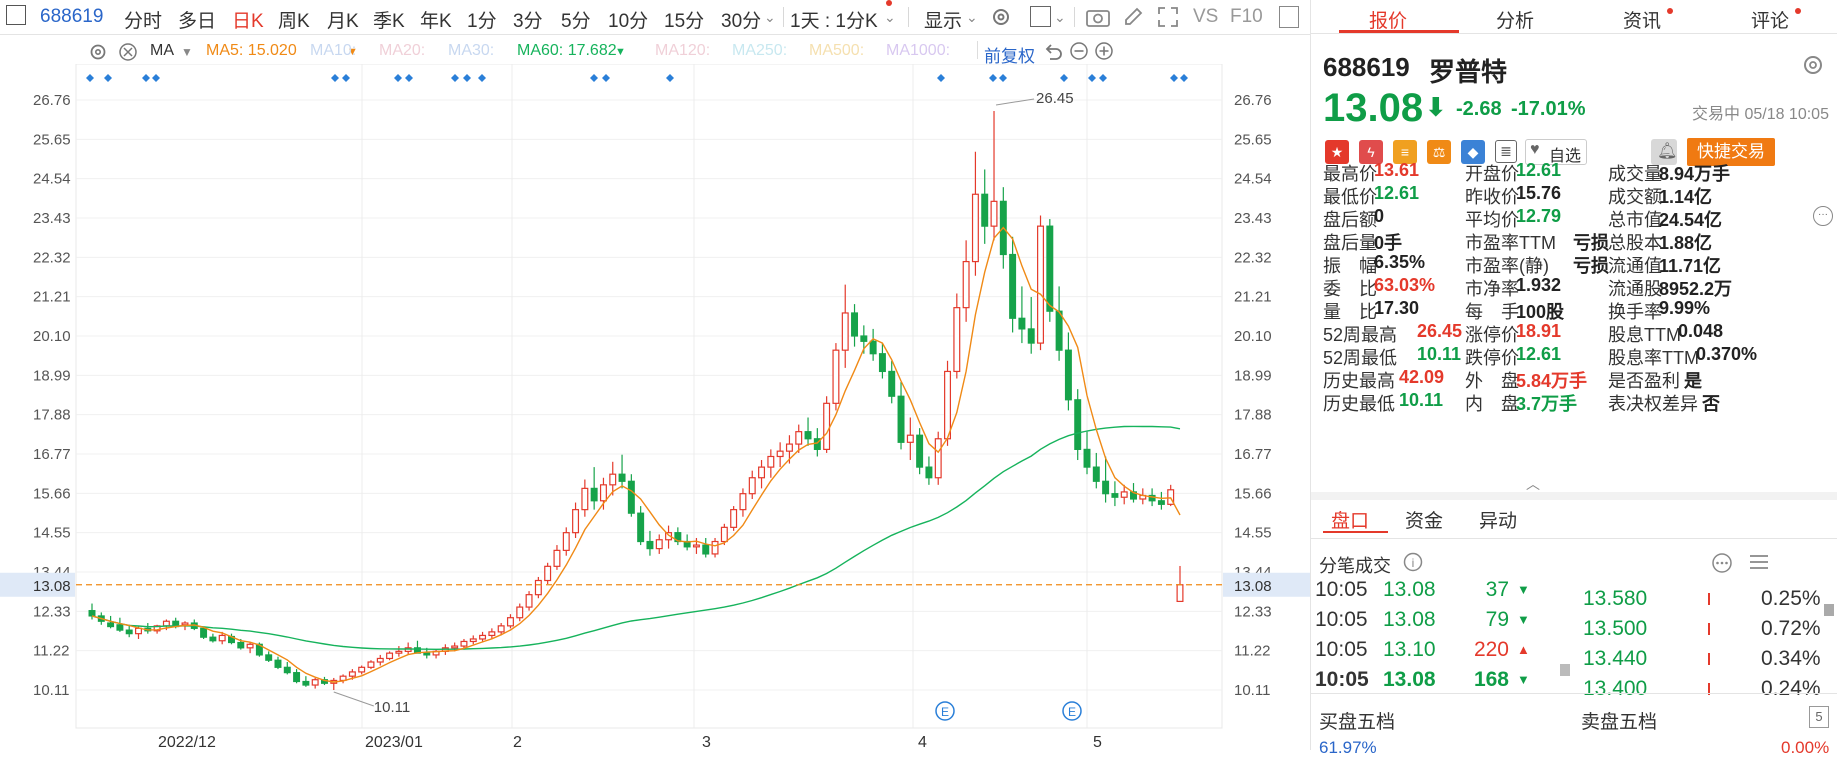  What do you see at coordinates (436, 19) in the screenshot?
I see `period-tab-7: 年K` at bounding box center [436, 19].